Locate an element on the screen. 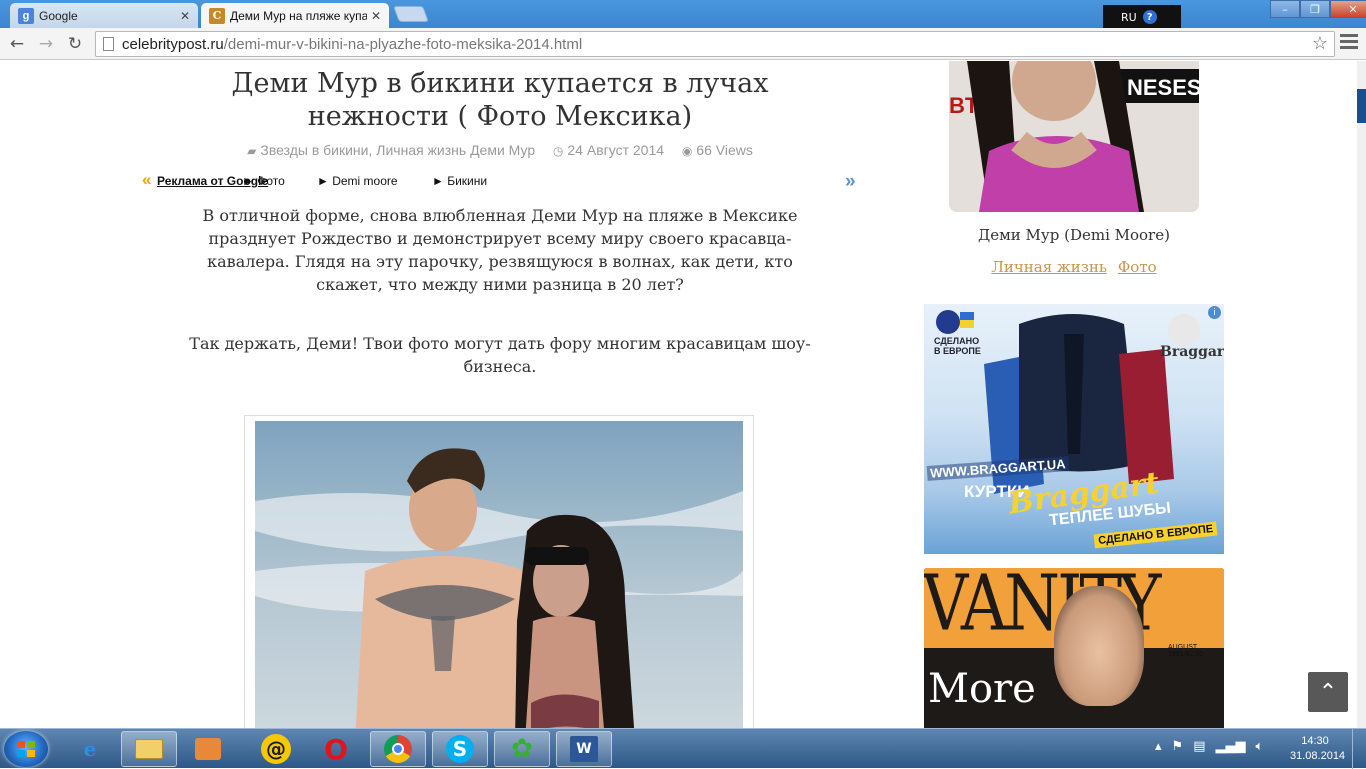 The image size is (1366, 769). vanity-fair-ad: VANITY FAIR AUGUST 1991/$2.50 More is located at coordinates (1074, 648).